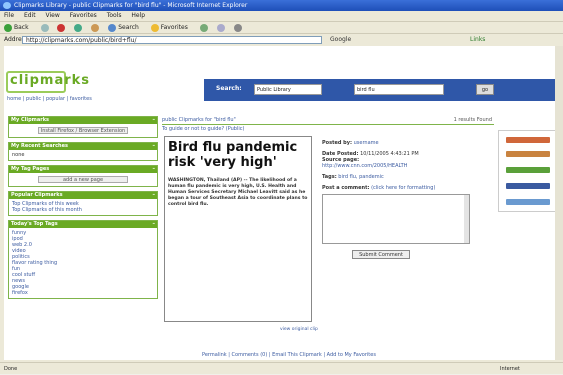 Image resolution: width=563 pixels, height=375 pixels. I want to click on toolbar: Back Search Favorites, so click(281, 27).